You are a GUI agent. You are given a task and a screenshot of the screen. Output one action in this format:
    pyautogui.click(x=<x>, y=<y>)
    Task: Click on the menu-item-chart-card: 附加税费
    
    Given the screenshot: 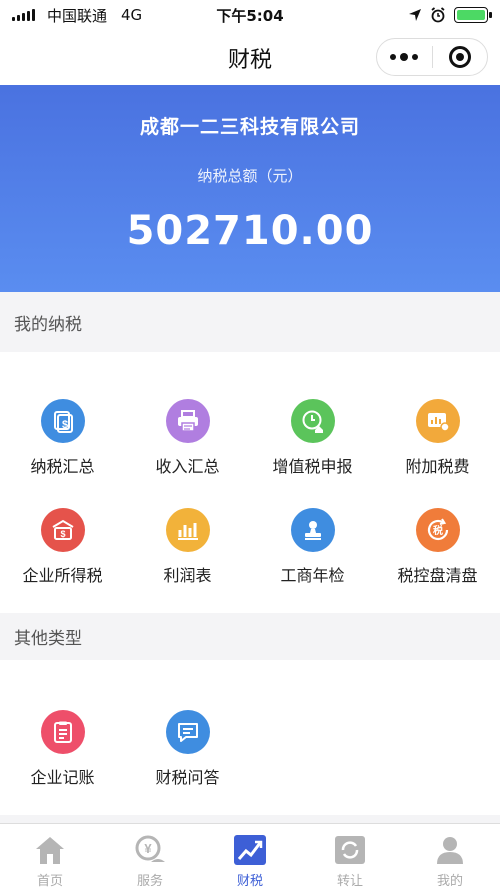 What is the action you would take?
    pyautogui.click(x=437, y=453)
    